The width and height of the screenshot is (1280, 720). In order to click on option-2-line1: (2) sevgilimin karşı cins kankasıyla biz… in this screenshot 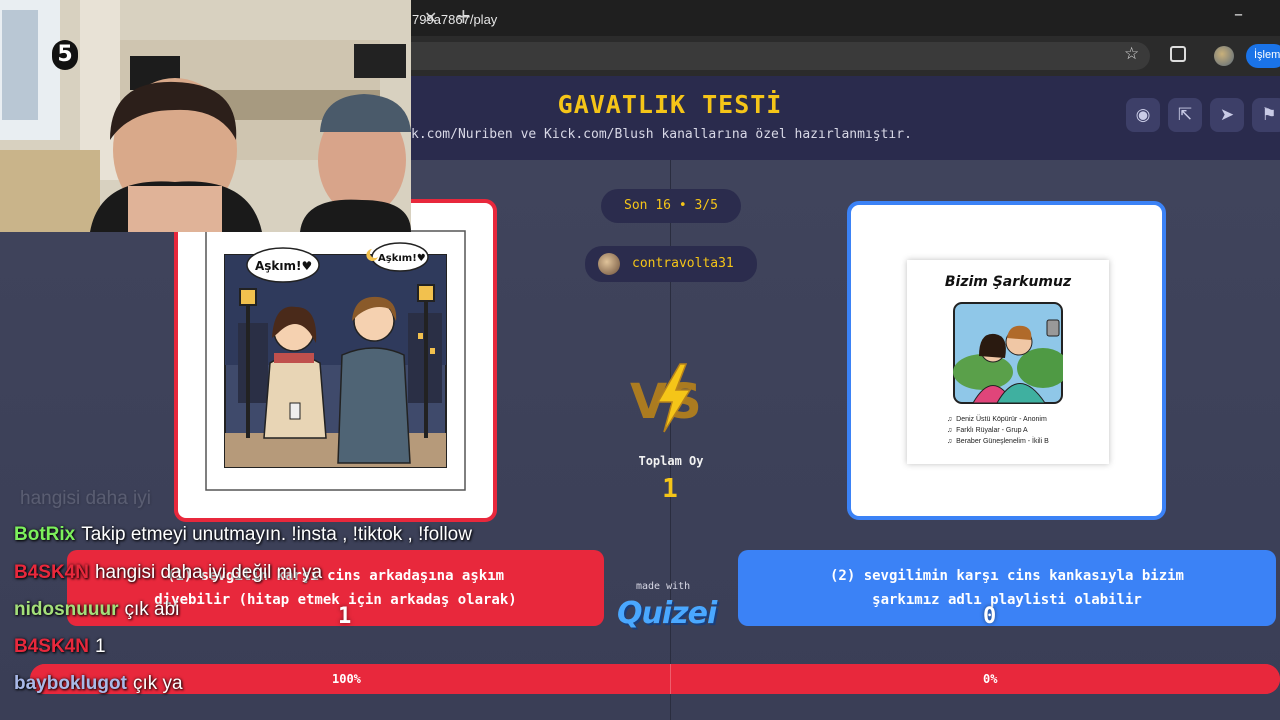, I will do `click(1006, 576)`.